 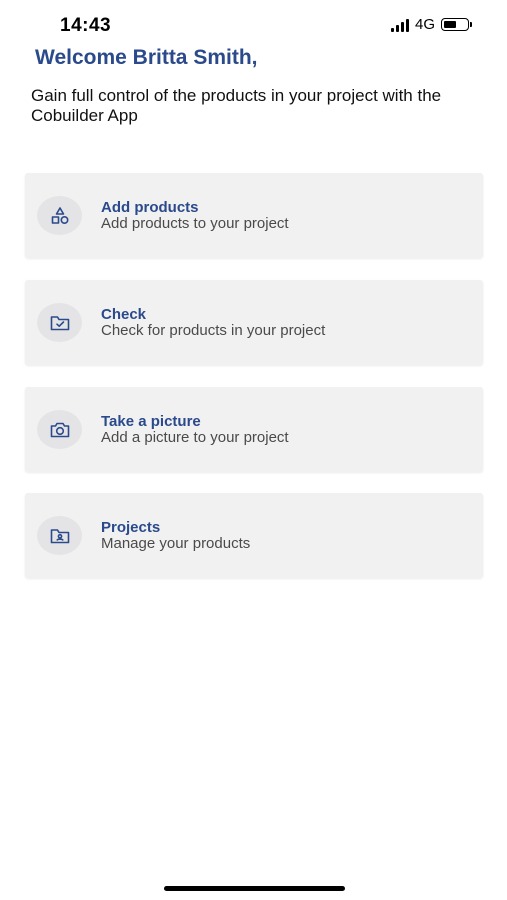 What do you see at coordinates (253, 22) in the screenshot?
I see `status-bar: 14:43 4G` at bounding box center [253, 22].